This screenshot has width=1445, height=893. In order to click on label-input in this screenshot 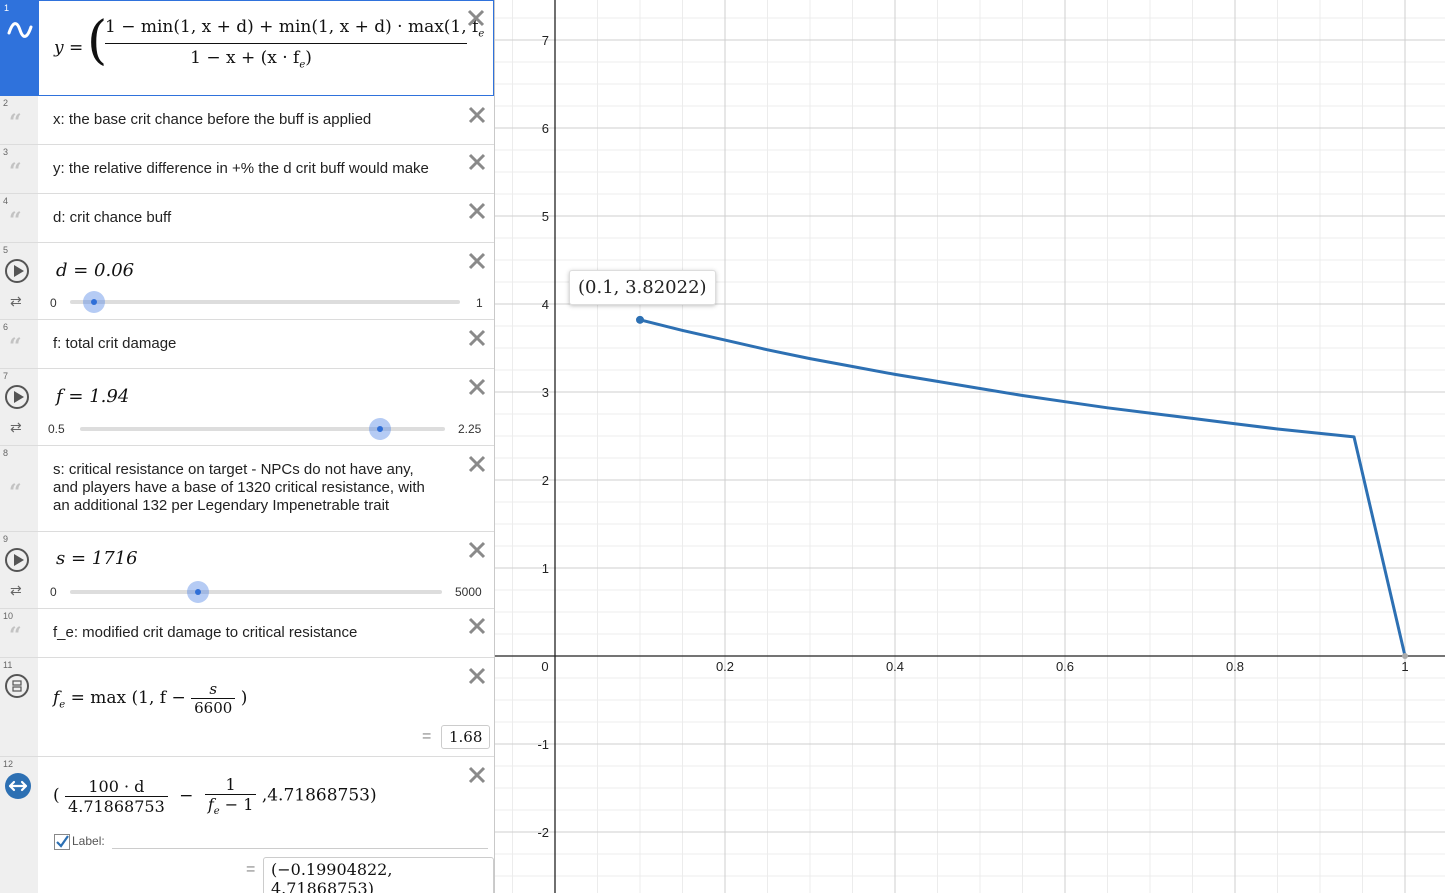, I will do `click(300, 848)`.